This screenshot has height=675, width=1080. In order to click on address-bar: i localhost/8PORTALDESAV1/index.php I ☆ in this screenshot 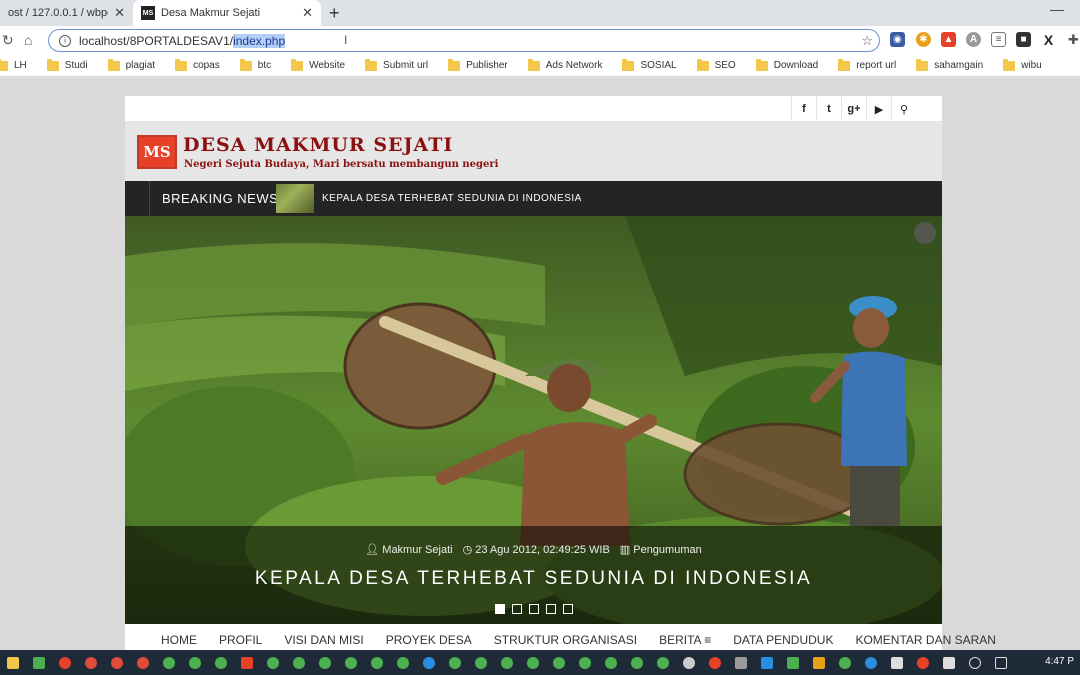, I will do `click(464, 40)`.